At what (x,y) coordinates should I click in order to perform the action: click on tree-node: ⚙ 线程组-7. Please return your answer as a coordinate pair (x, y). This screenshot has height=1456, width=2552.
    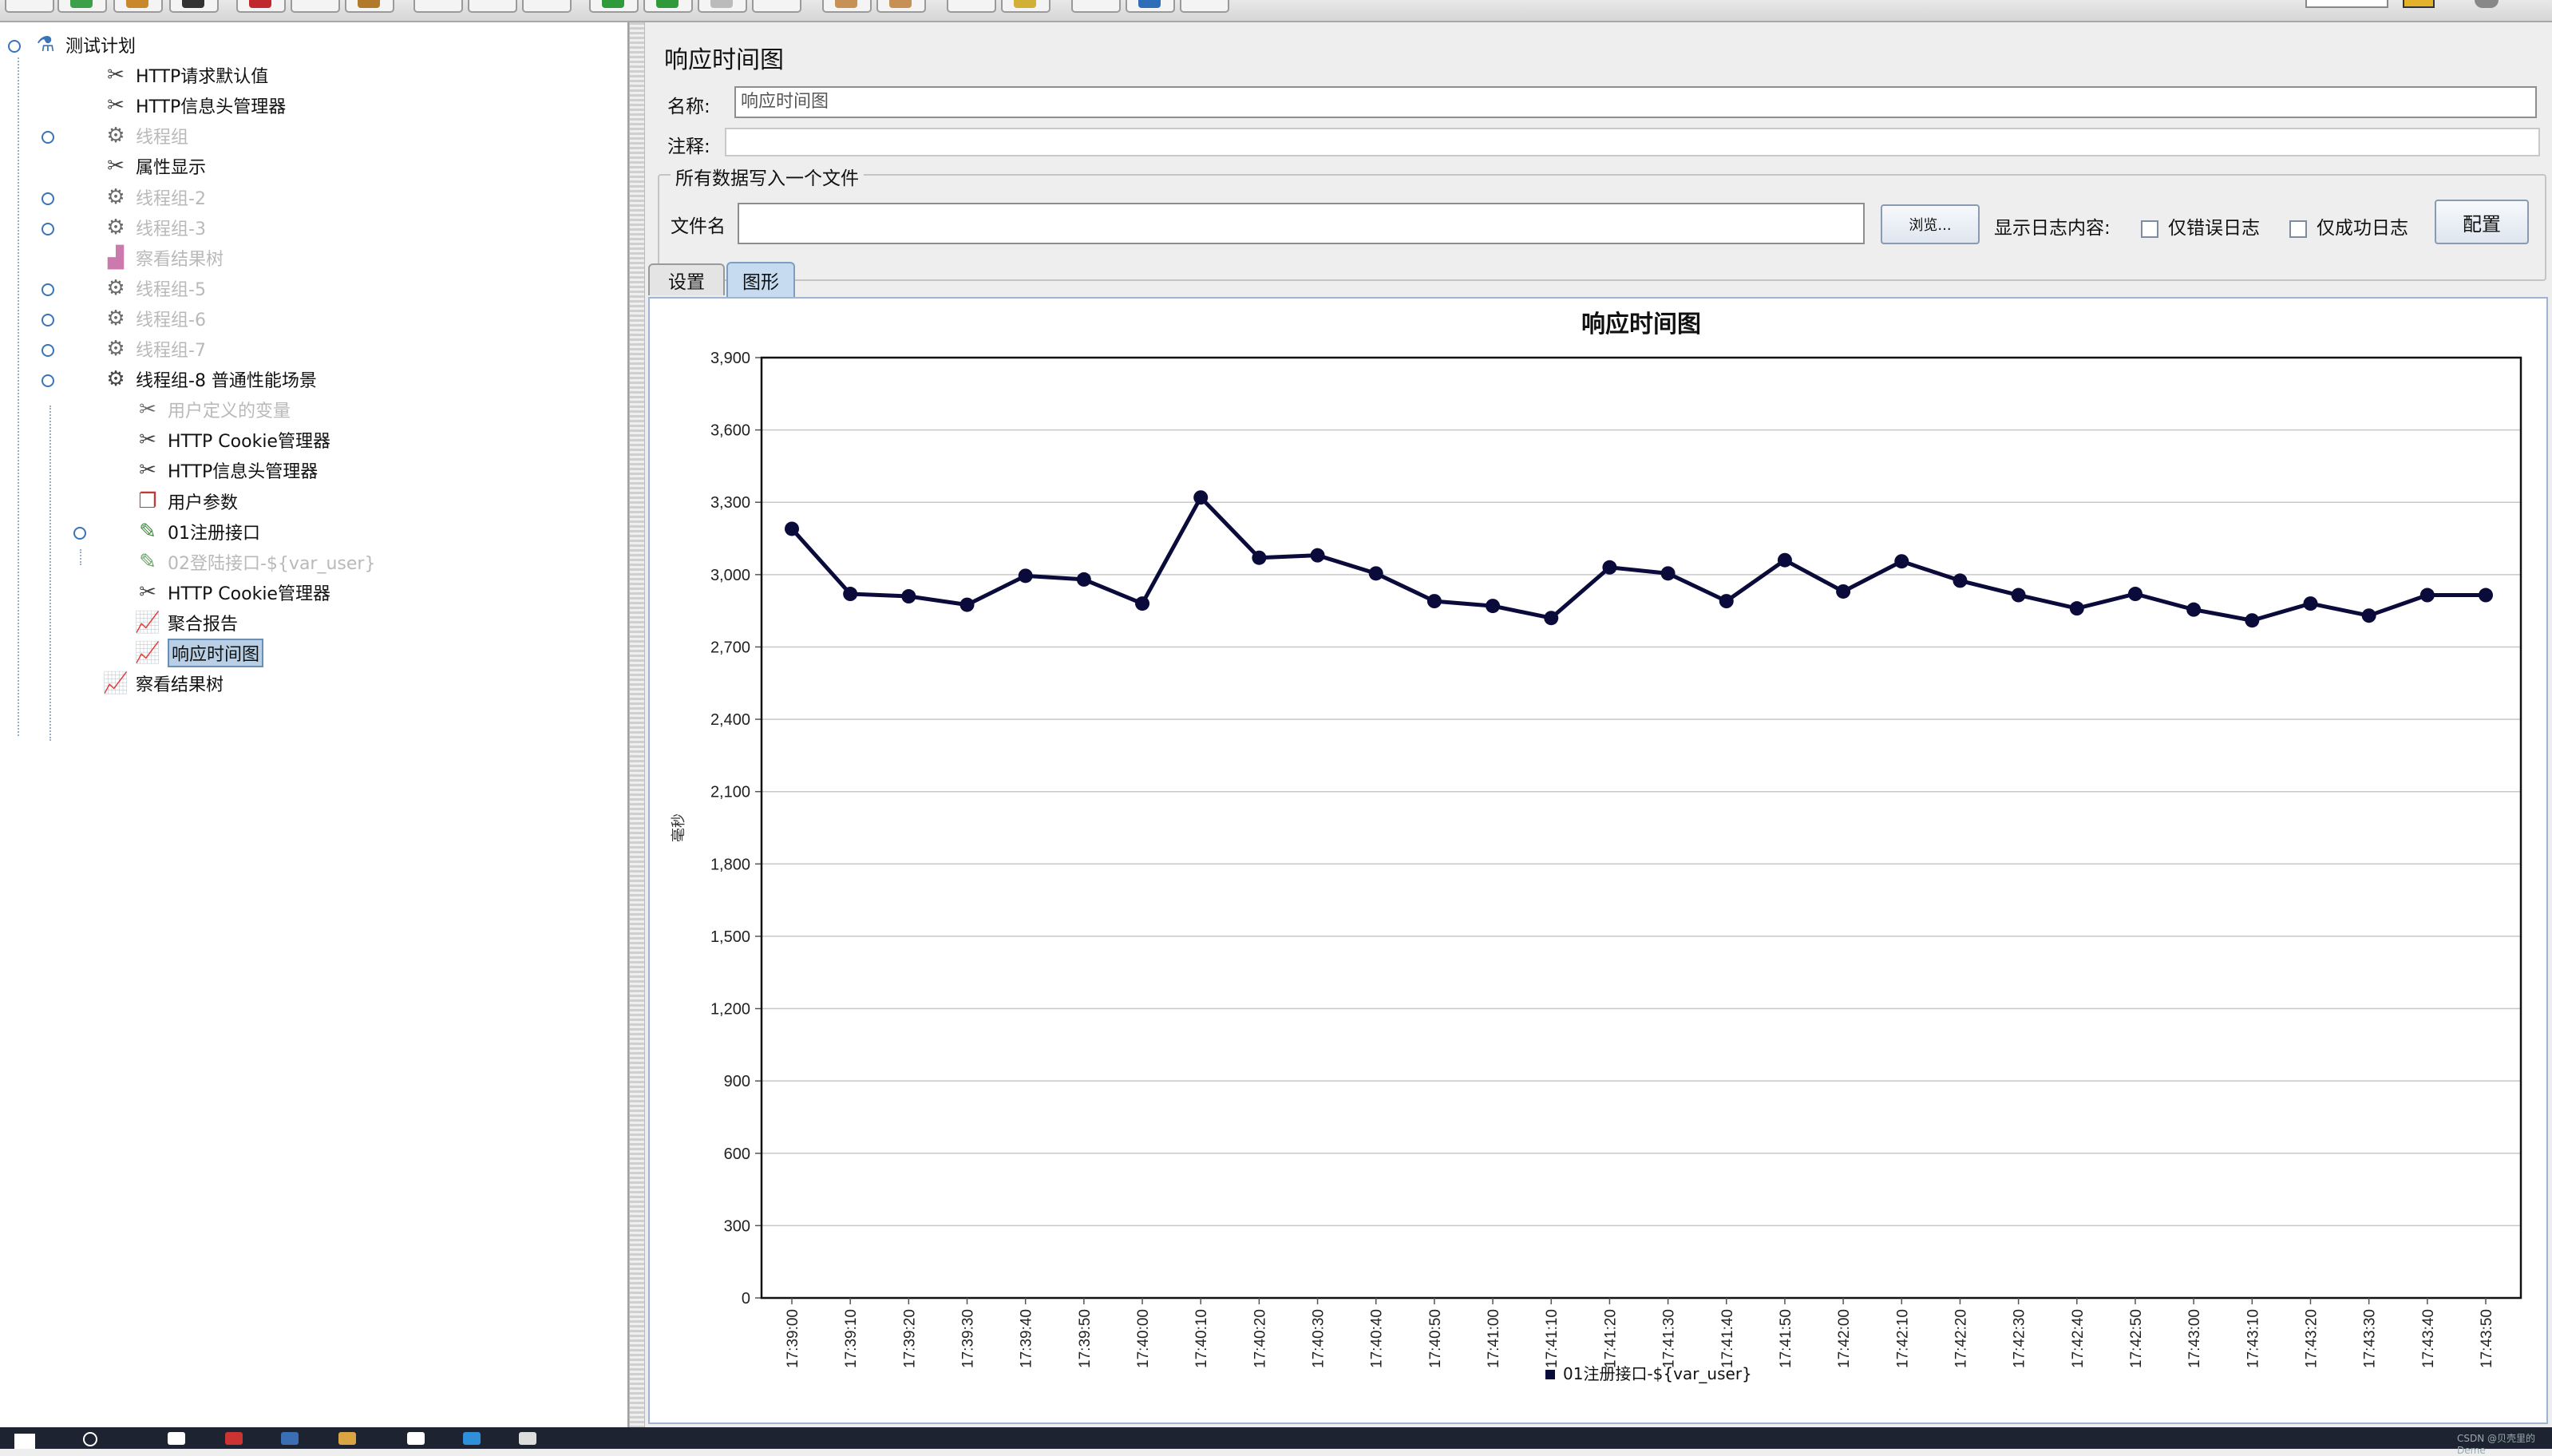
    Looking at the image, I should click on (154, 348).